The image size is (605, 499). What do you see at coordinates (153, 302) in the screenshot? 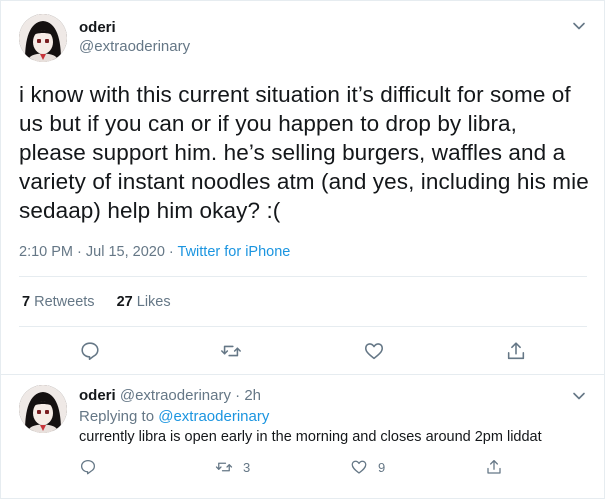
I see `likes-label: Likes` at bounding box center [153, 302].